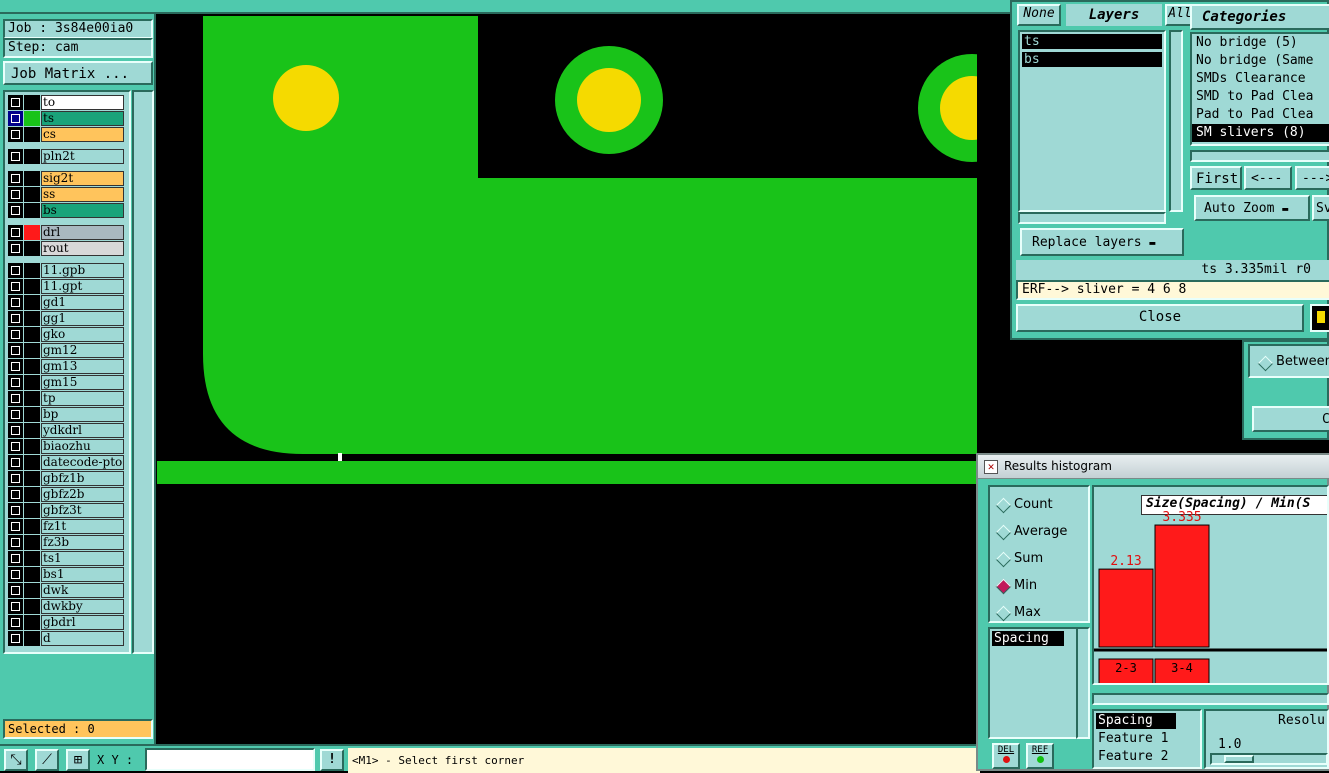 The image size is (1329, 773). I want to click on snap-grid-icon: ⊞, so click(78, 760).